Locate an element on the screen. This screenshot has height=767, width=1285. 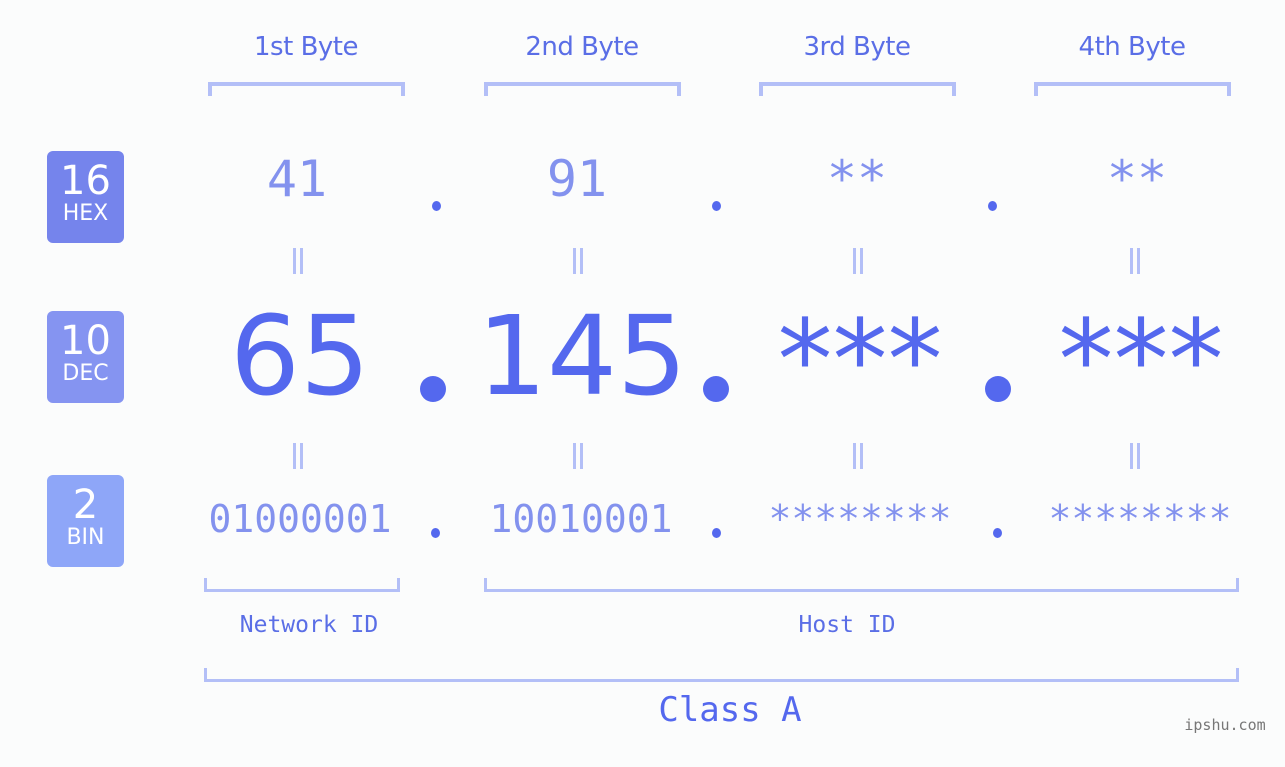
dec-unit: DEC is located at coordinates (85, 373).